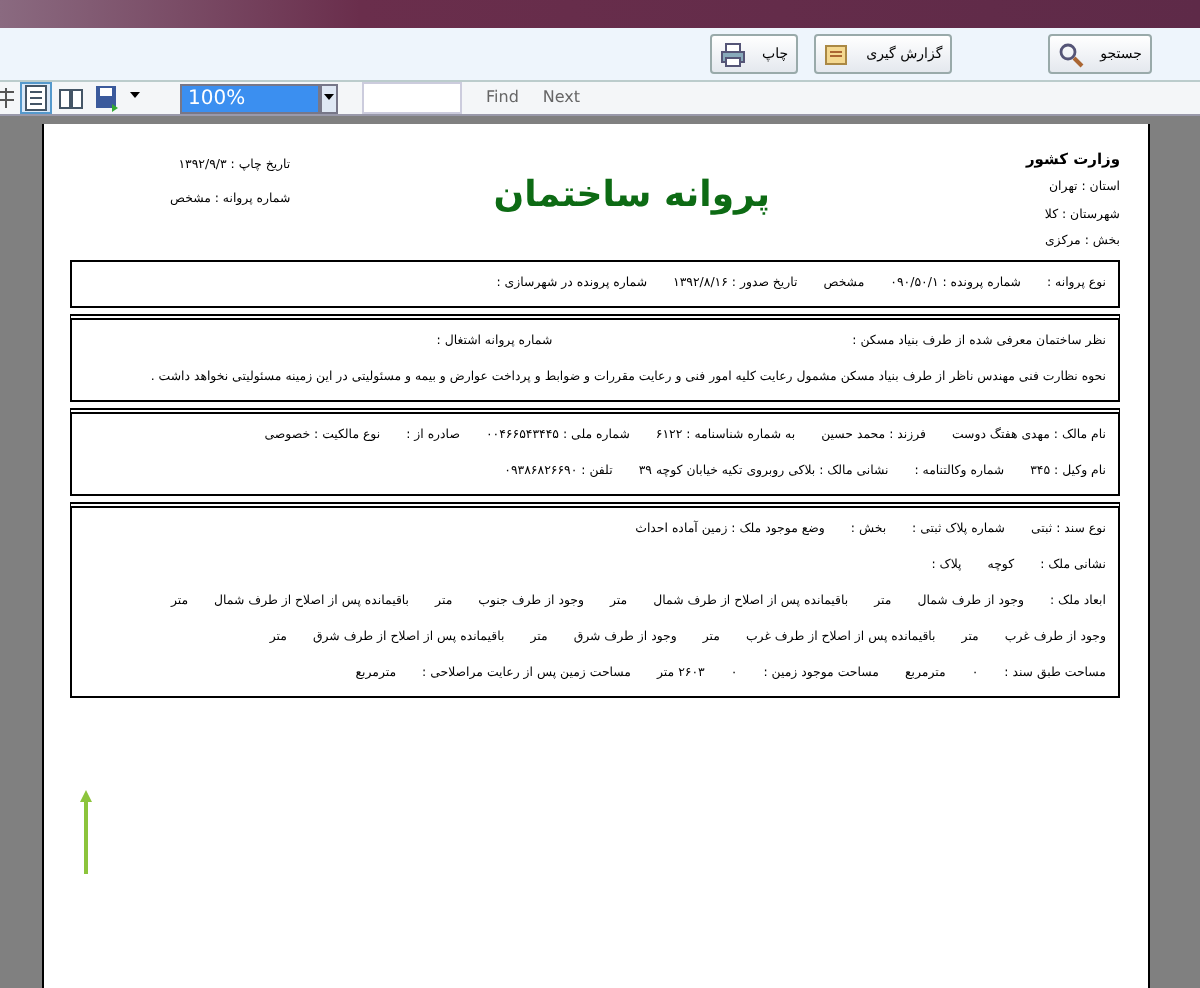  Describe the element at coordinates (561, 98) in the screenshot. I see `next-link: Next` at that location.